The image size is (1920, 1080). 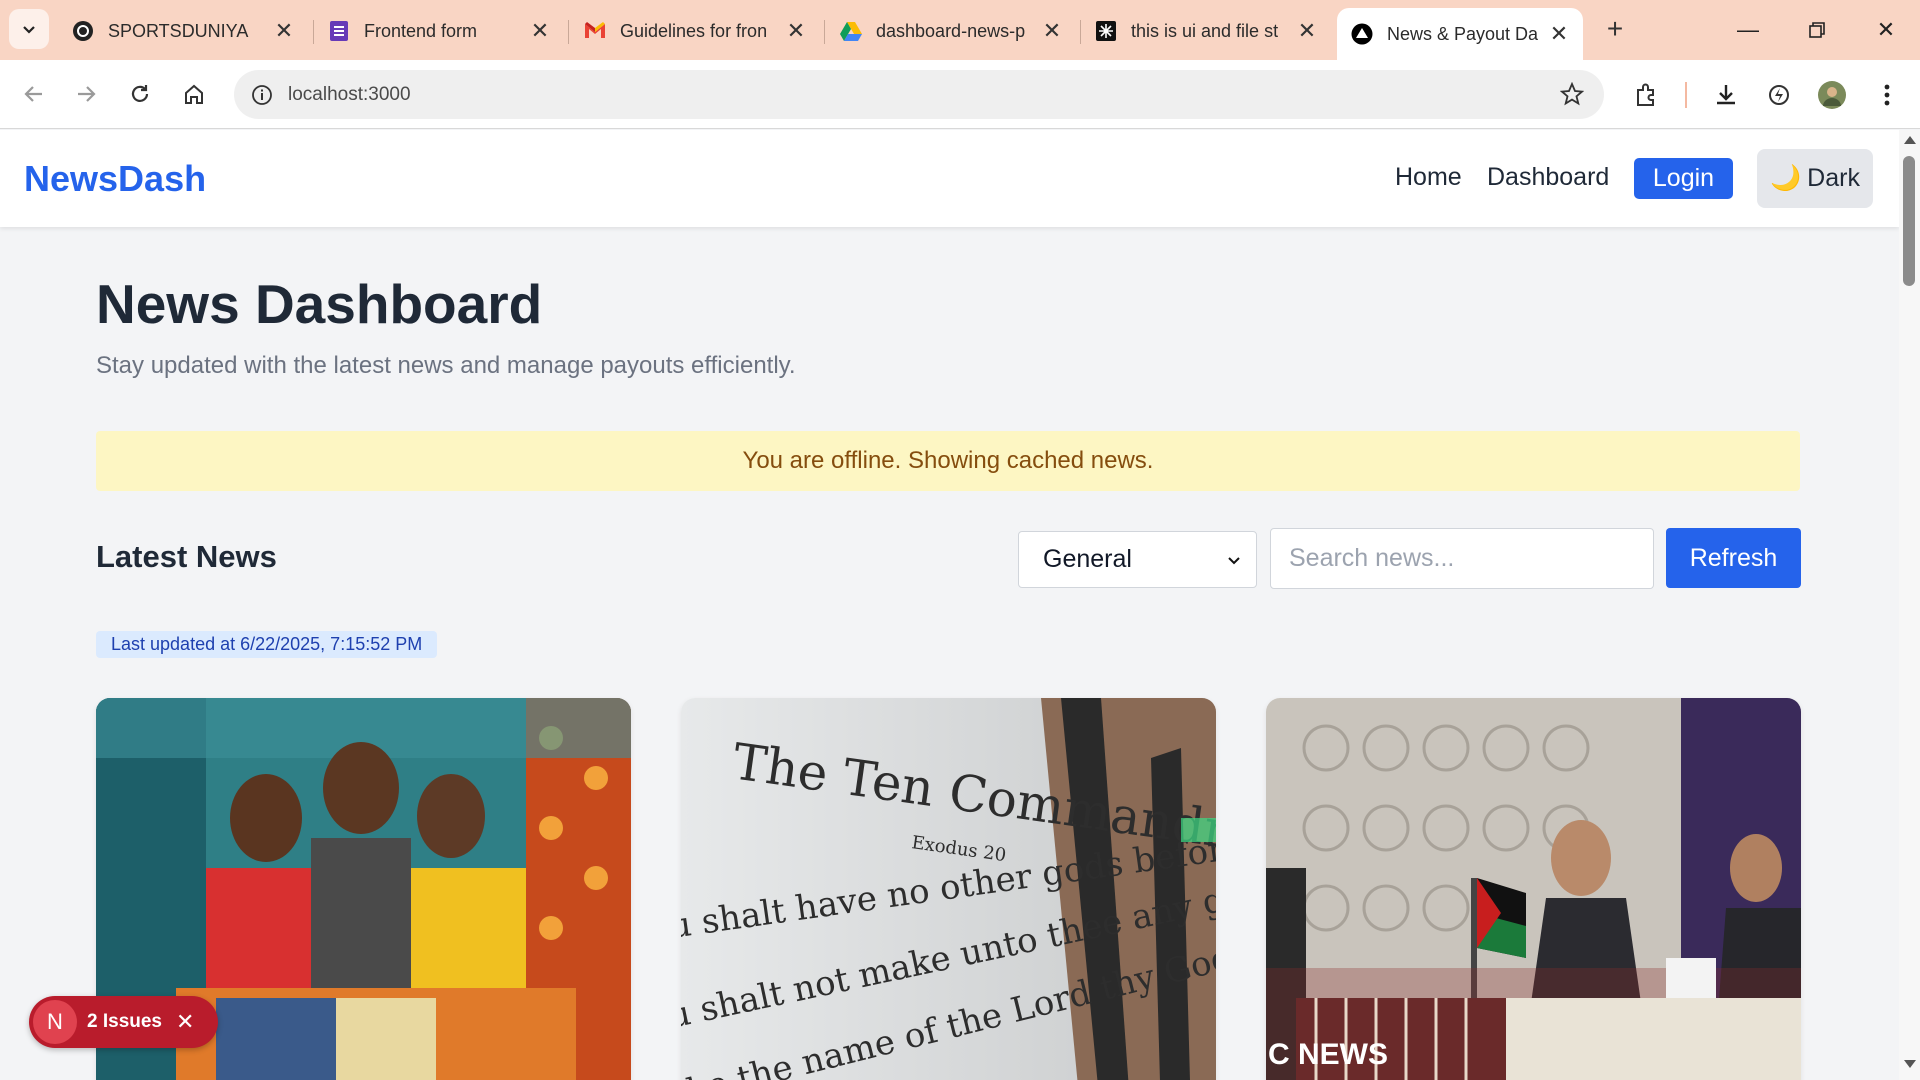 I want to click on browser-tab: dashboard-news-p ✕, so click(x=951, y=31).